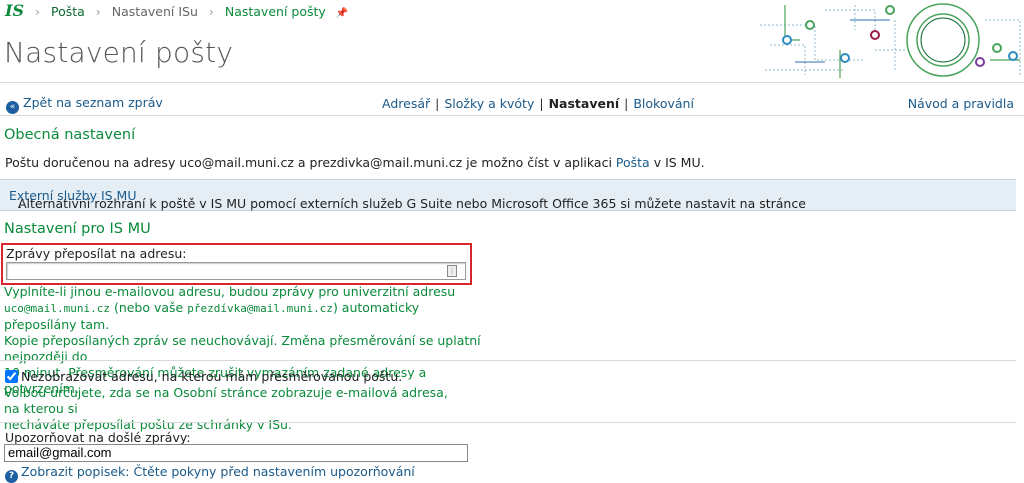  What do you see at coordinates (342, 13) in the screenshot?
I see `pin-icon: 📌` at bounding box center [342, 13].